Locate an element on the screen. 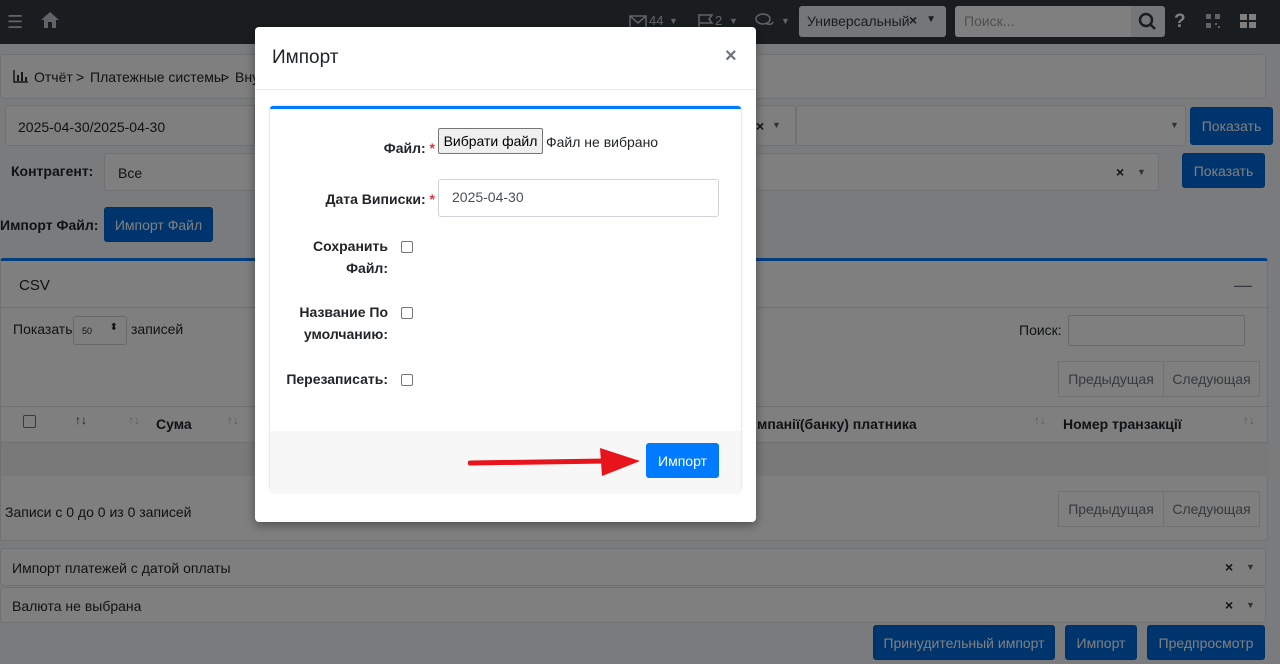 The image size is (1280, 664). statement-date-label-text: Дата Виписки: is located at coordinates (375, 199).